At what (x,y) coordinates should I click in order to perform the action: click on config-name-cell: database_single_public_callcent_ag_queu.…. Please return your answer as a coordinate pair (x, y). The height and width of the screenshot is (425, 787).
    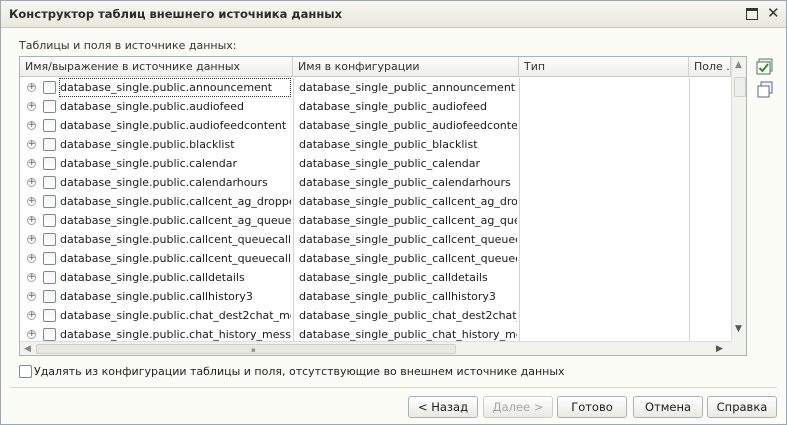
    Looking at the image, I should click on (408, 220).